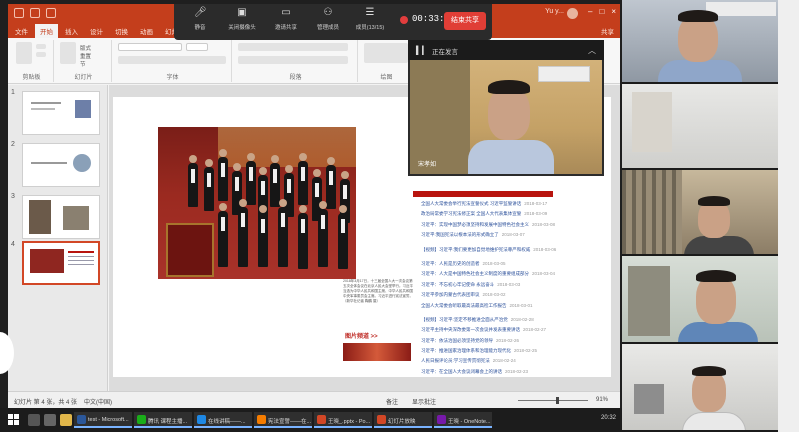  I want to click on paste-button, so click(24, 53).